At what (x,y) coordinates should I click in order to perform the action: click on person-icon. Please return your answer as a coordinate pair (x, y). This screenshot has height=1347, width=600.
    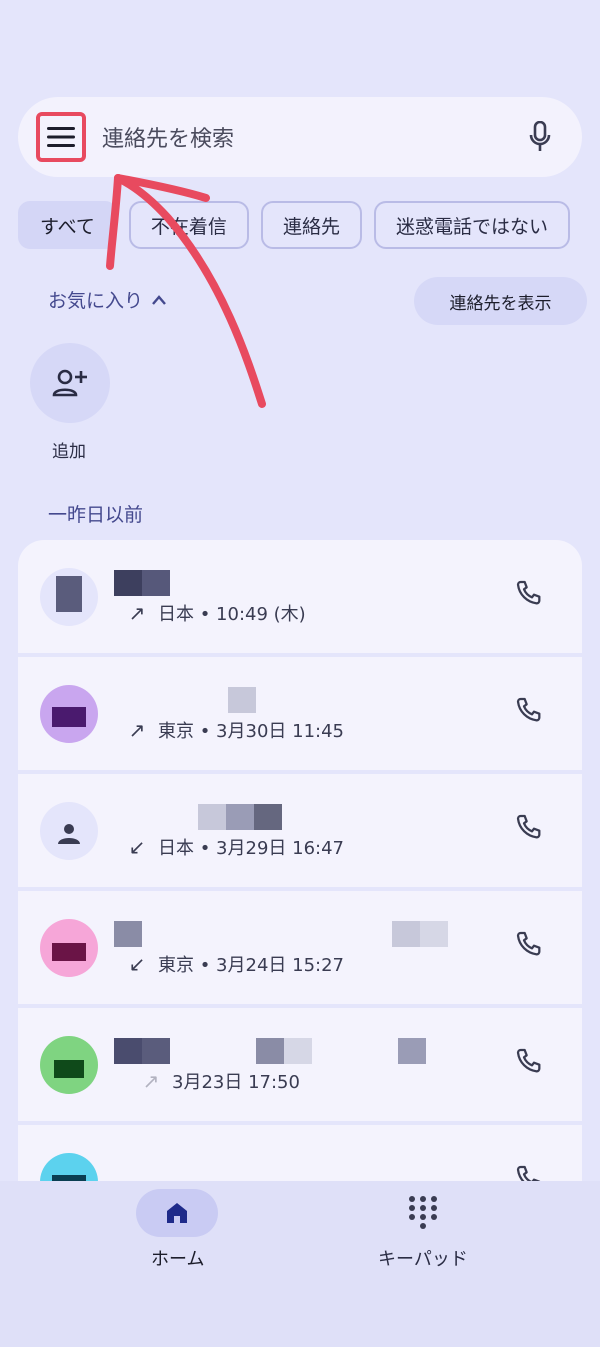
    Looking at the image, I should click on (69, 834).